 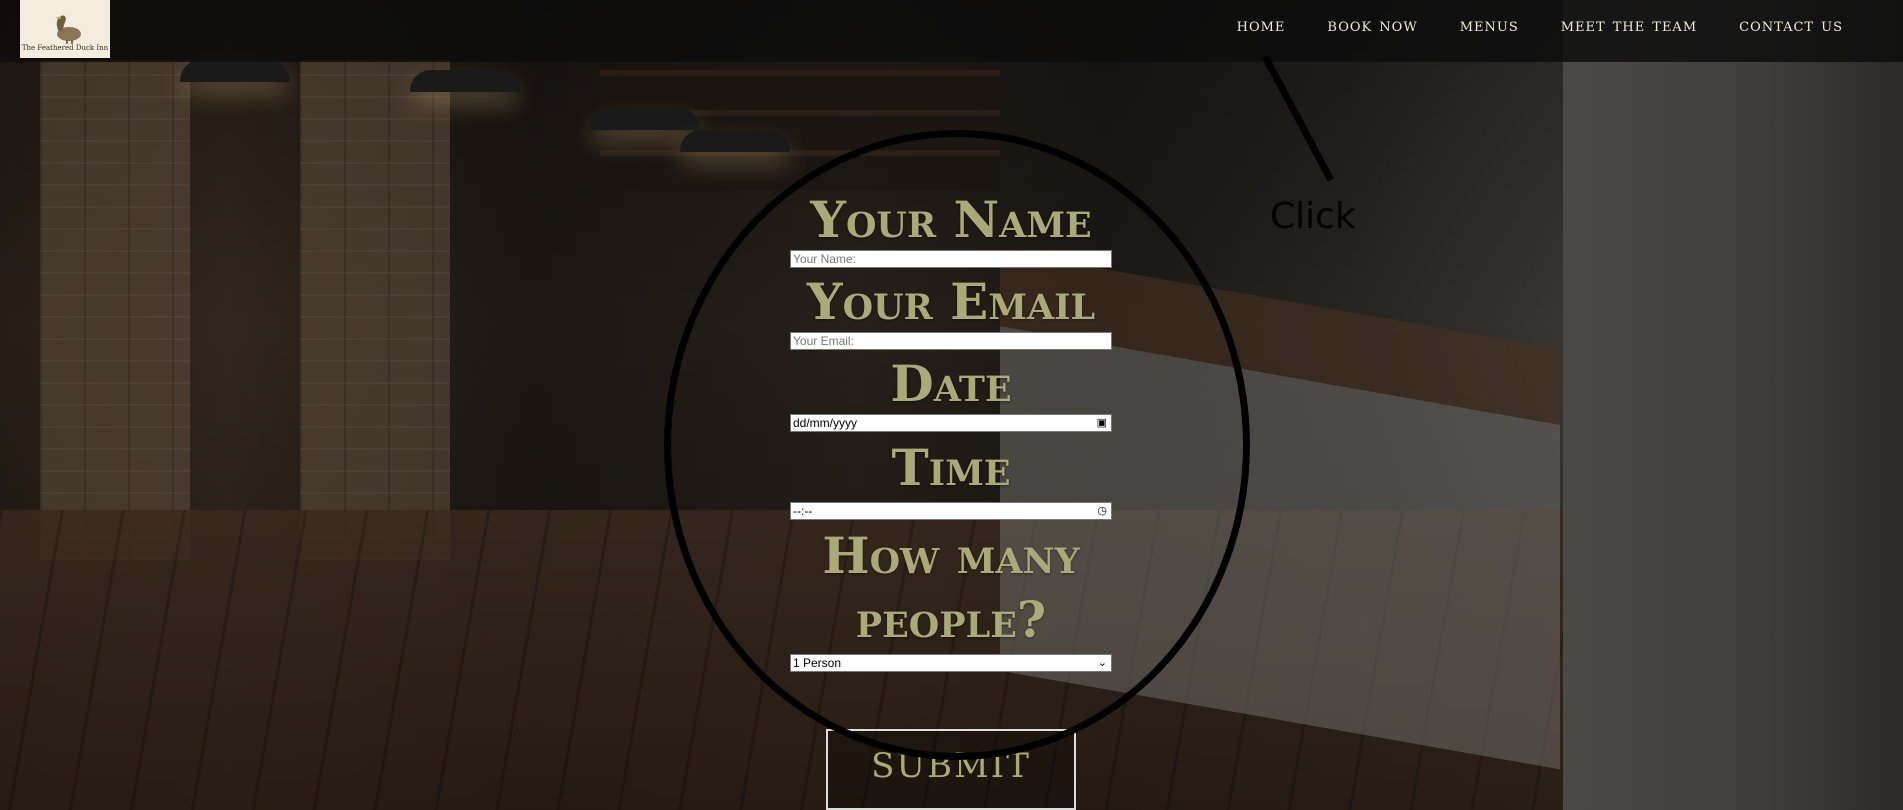 What do you see at coordinates (65, 48) in the screenshot?
I see `logo-text: The Feathered Duck Inn` at bounding box center [65, 48].